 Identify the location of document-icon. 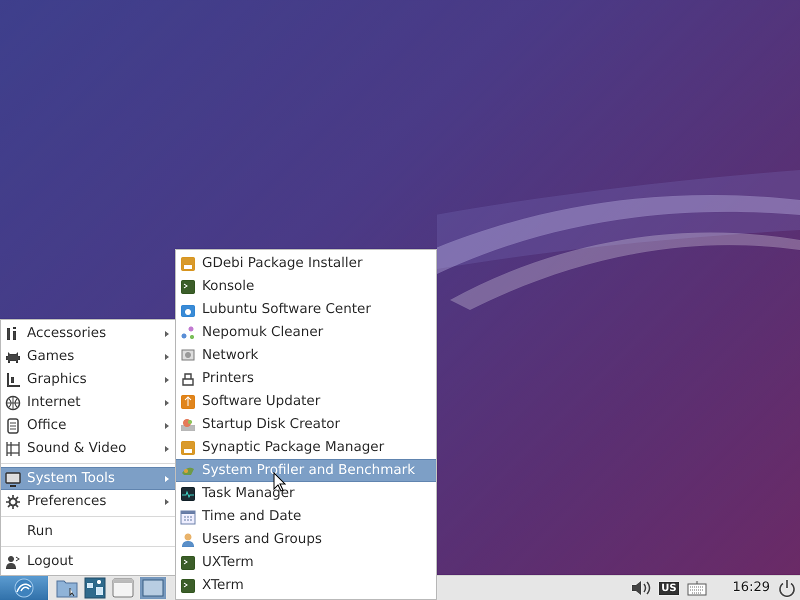
(13, 426).